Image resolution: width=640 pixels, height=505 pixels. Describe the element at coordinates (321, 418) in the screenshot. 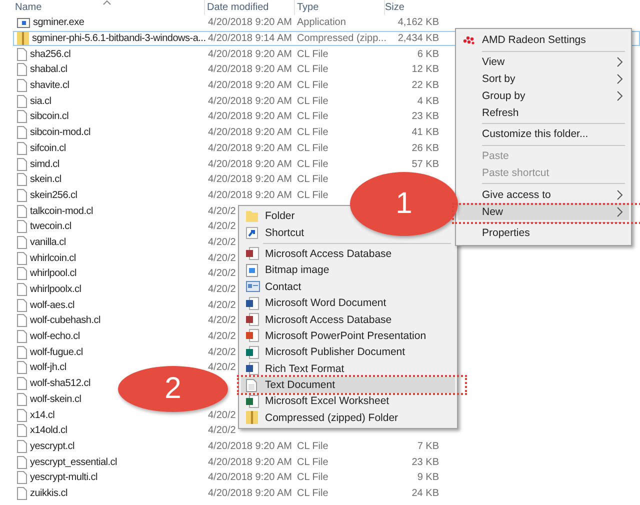

I see `menu-item: Compressed (zipped) Folder` at that location.